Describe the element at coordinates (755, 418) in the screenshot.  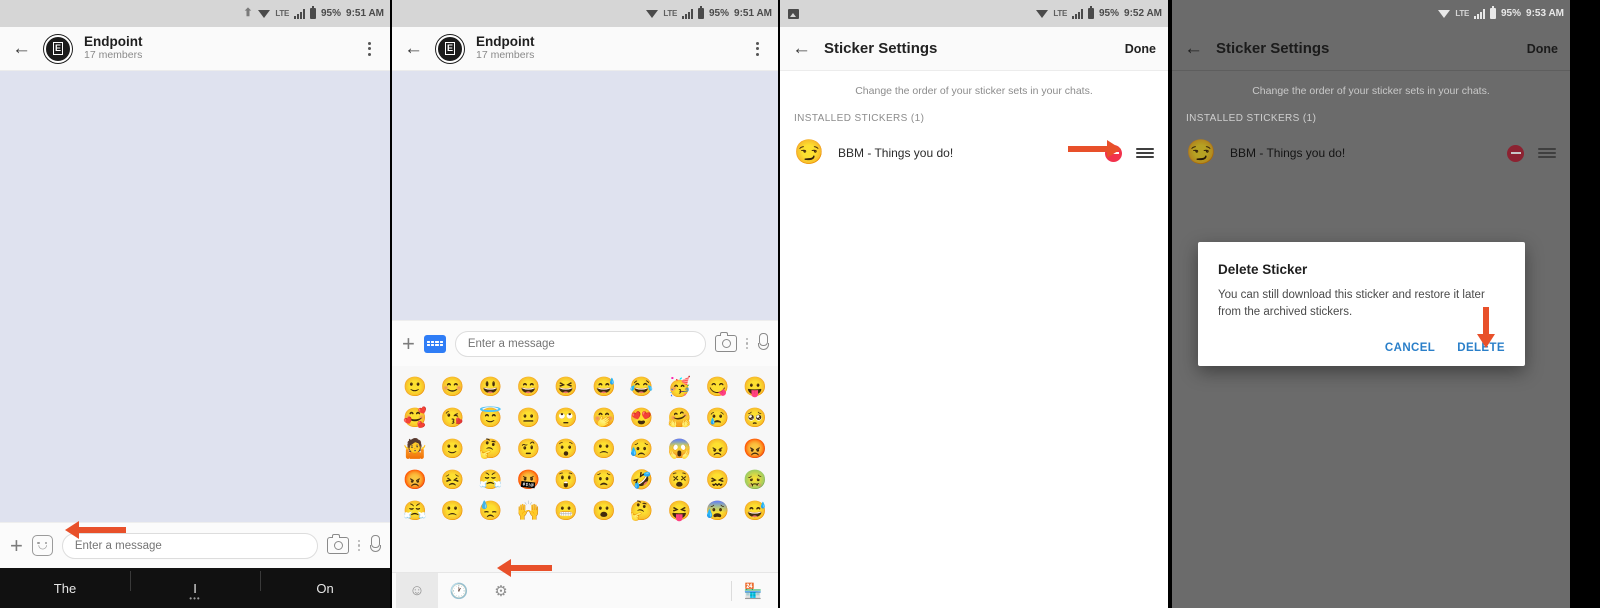
I see `emoji-cell: 🥺` at that location.